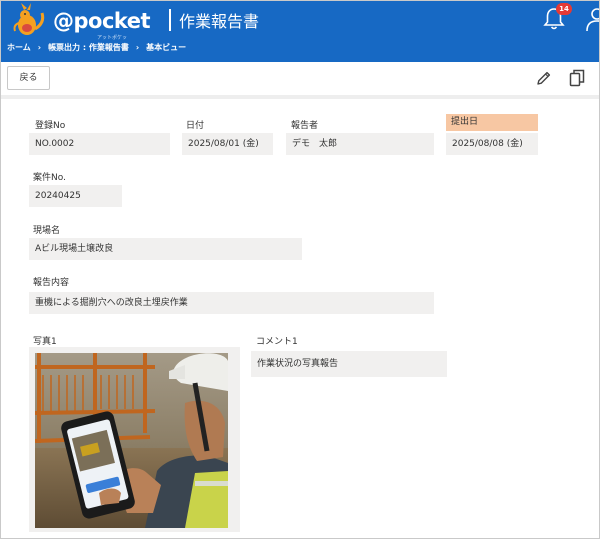 The height and width of the screenshot is (539, 600). What do you see at coordinates (49, 178) in the screenshot?
I see `case-no-label: 案件No.` at bounding box center [49, 178].